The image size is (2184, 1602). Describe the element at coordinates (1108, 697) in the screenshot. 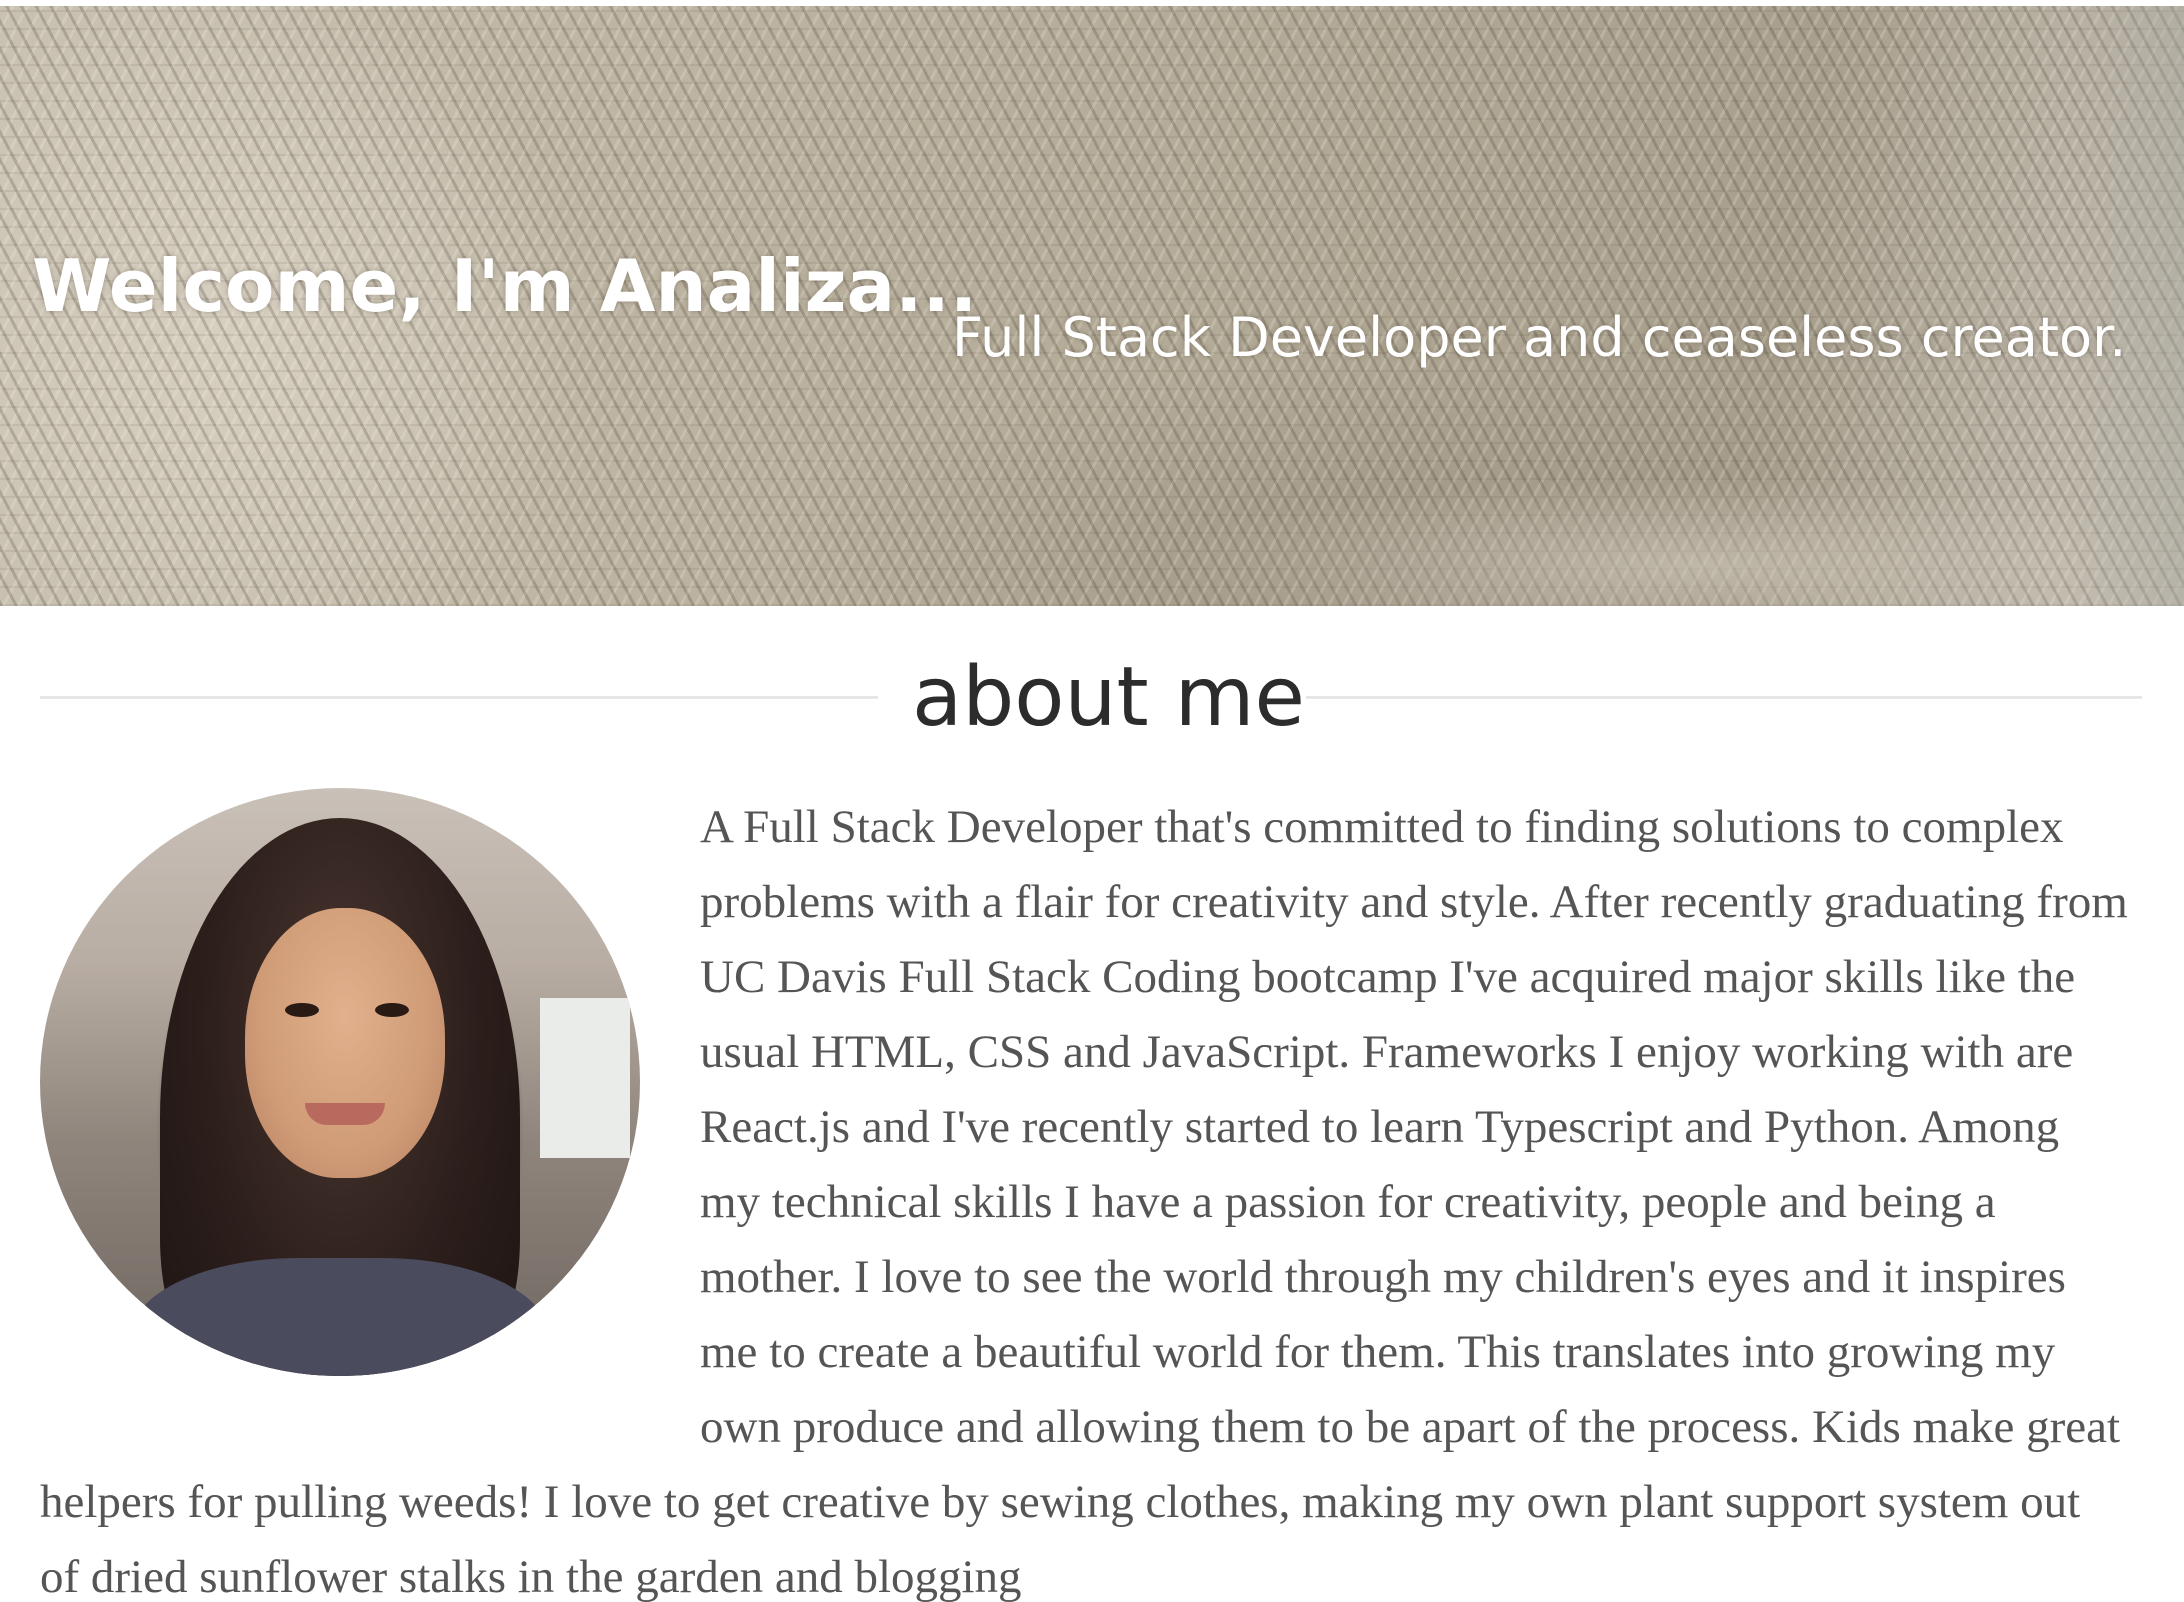

I see `about-heading: about me` at that location.